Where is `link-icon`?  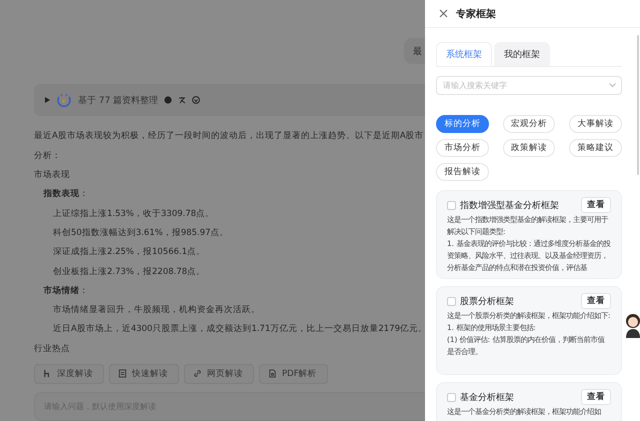 link-icon is located at coordinates (197, 373).